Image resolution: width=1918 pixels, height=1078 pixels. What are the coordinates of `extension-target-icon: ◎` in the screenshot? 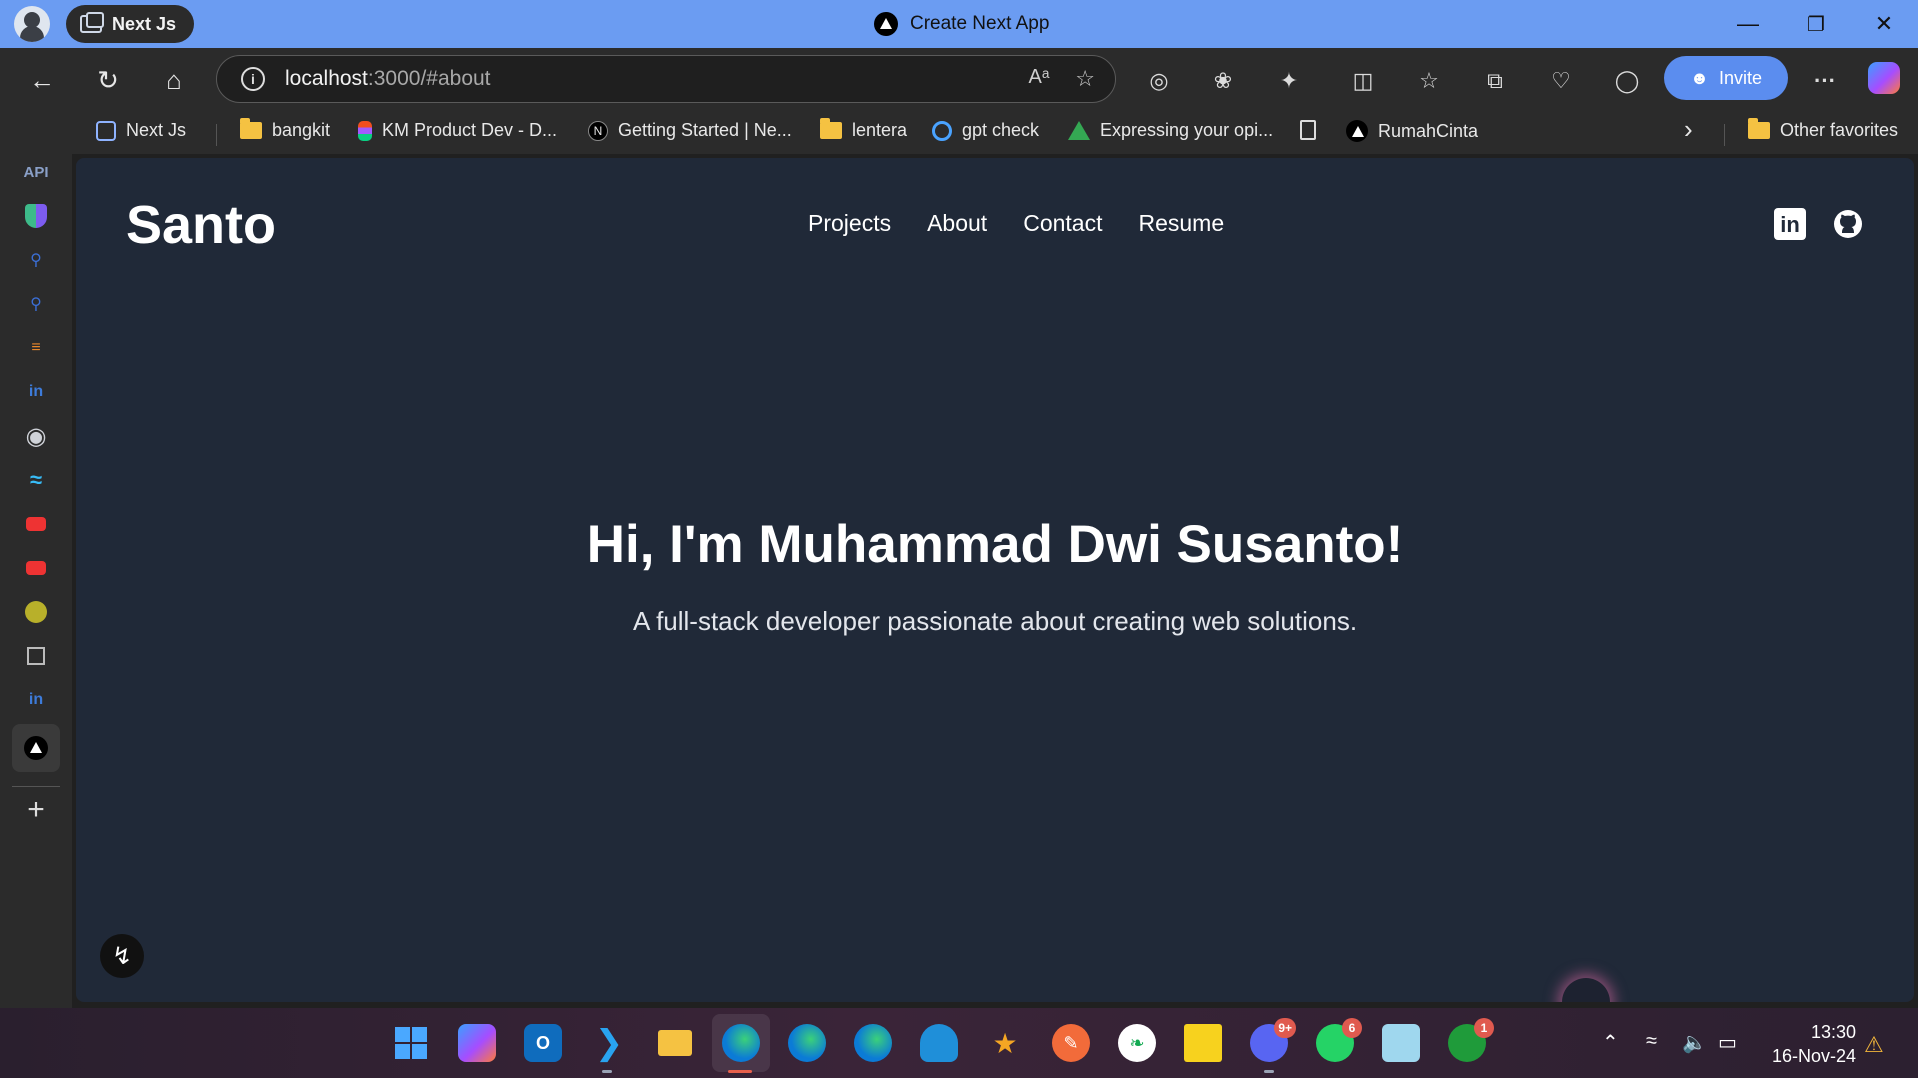 It's located at (1159, 81).